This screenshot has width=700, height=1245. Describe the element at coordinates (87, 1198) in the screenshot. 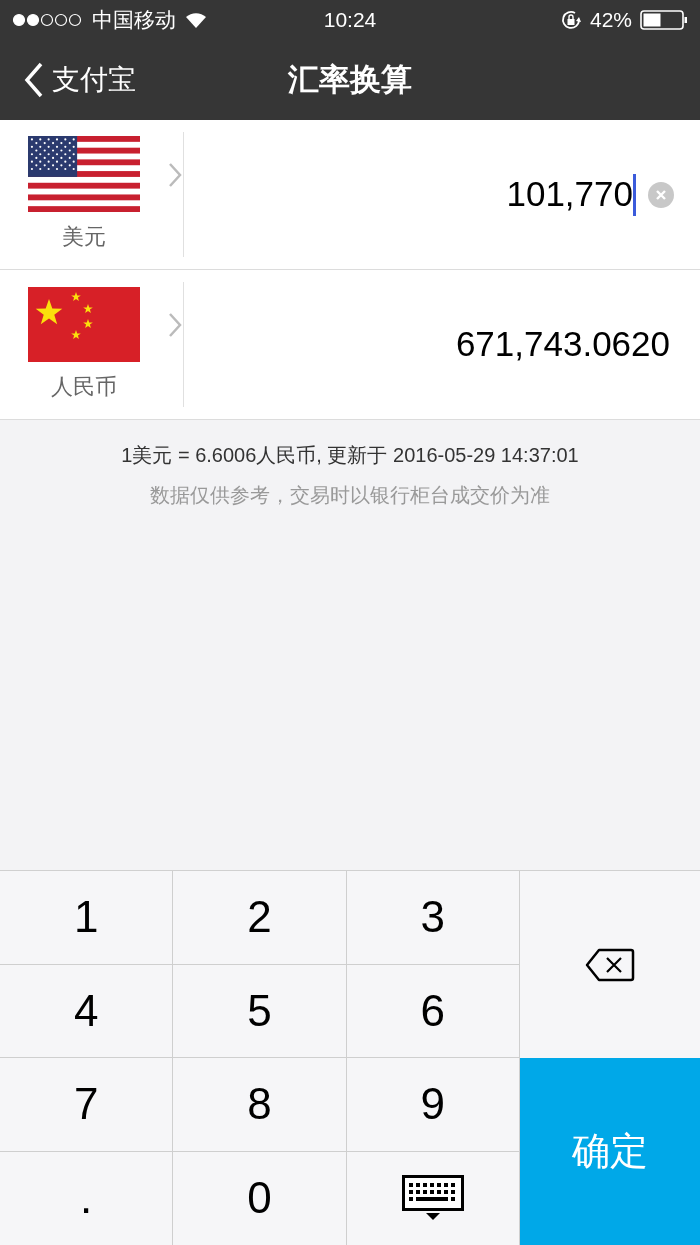

I see `keypad-key: .` at that location.